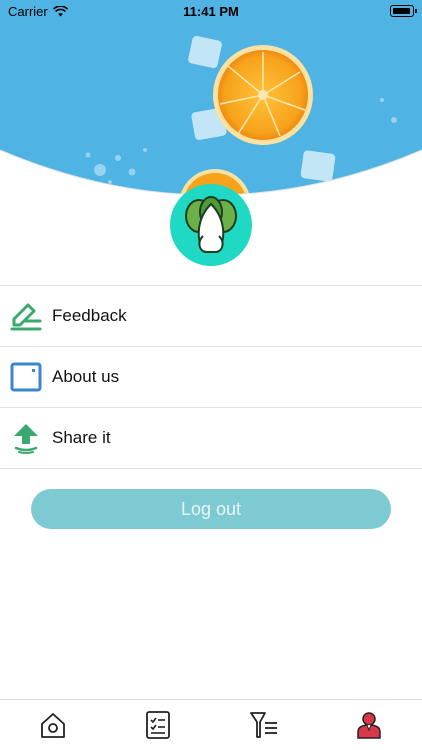 This screenshot has height=750, width=422. I want to click on menu-item-share-it: Share it, so click(211, 438).